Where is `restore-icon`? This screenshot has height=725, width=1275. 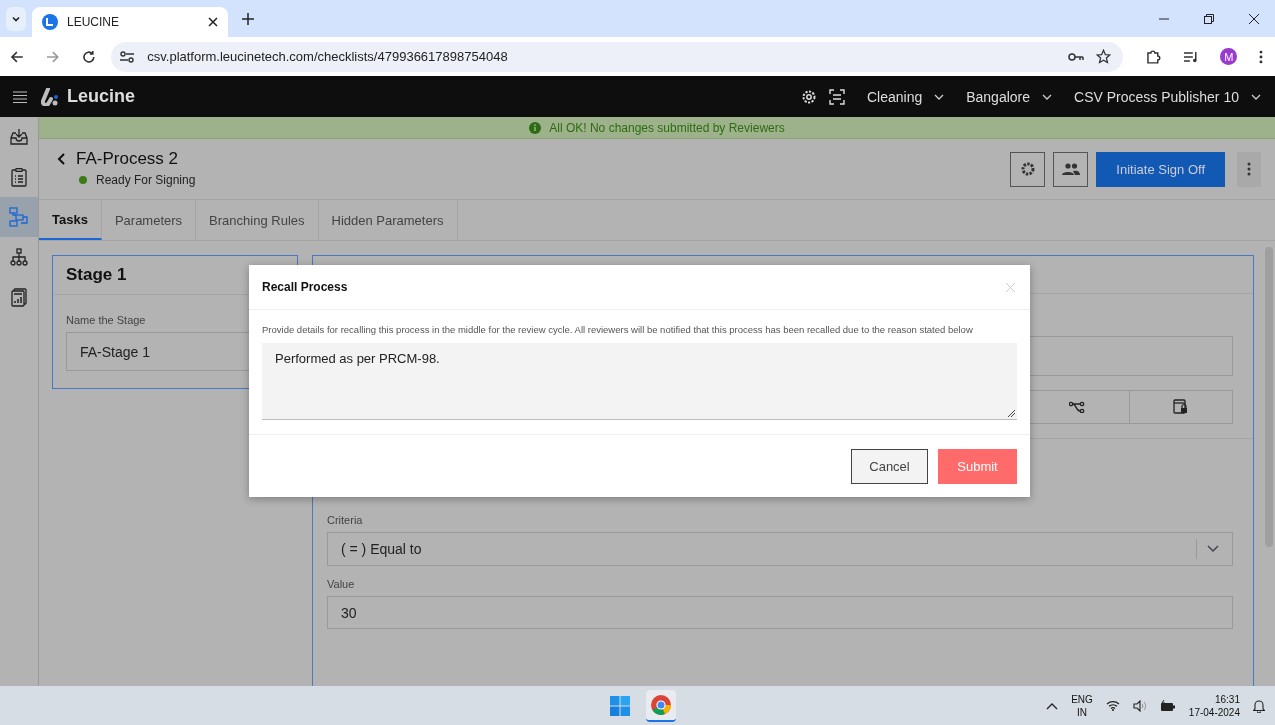
restore-icon is located at coordinates (1209, 19).